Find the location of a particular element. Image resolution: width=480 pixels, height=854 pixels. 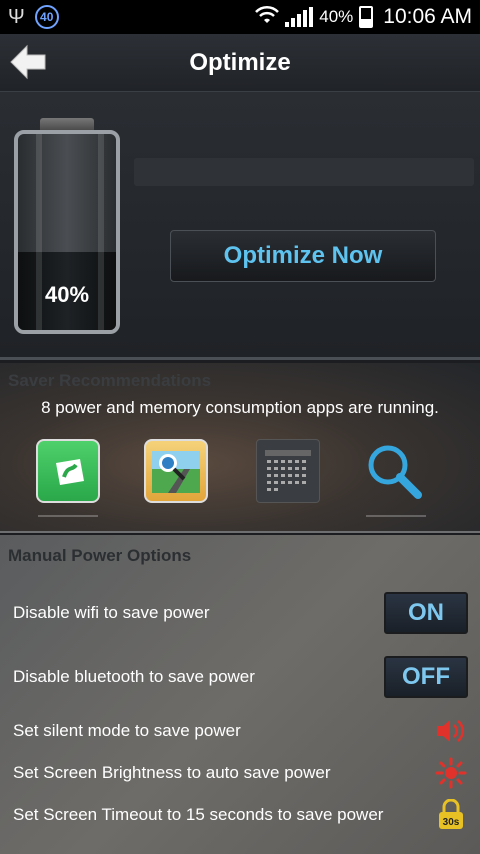

timeout-icon-text: 30s is located at coordinates (451, 822).